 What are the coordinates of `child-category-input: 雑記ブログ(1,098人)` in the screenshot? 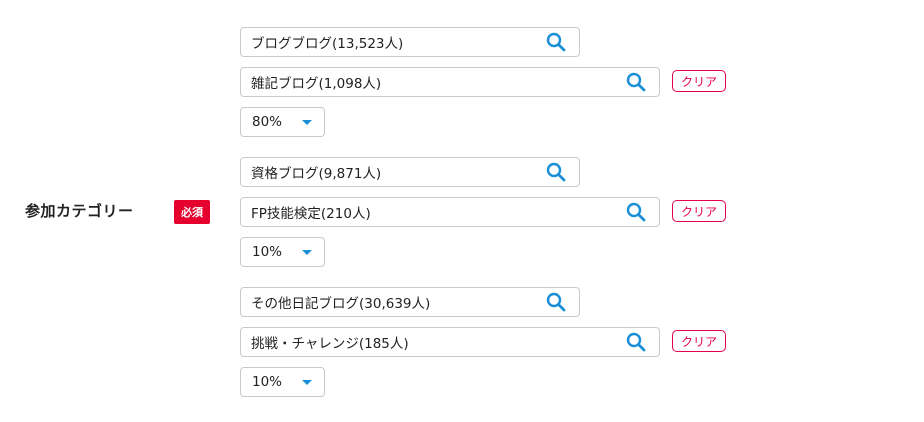 It's located at (450, 82).